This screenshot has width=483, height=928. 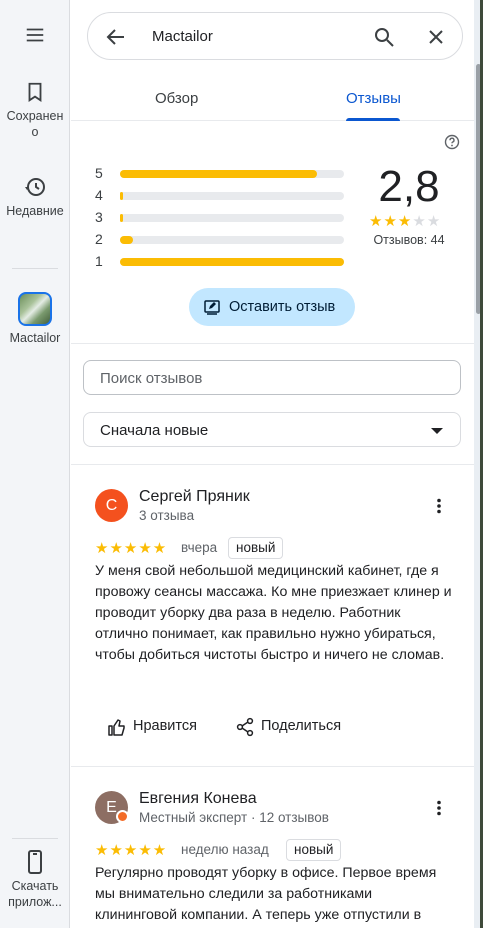 What do you see at coordinates (99, 173) in the screenshot?
I see `rating-bar-label: 5` at bounding box center [99, 173].